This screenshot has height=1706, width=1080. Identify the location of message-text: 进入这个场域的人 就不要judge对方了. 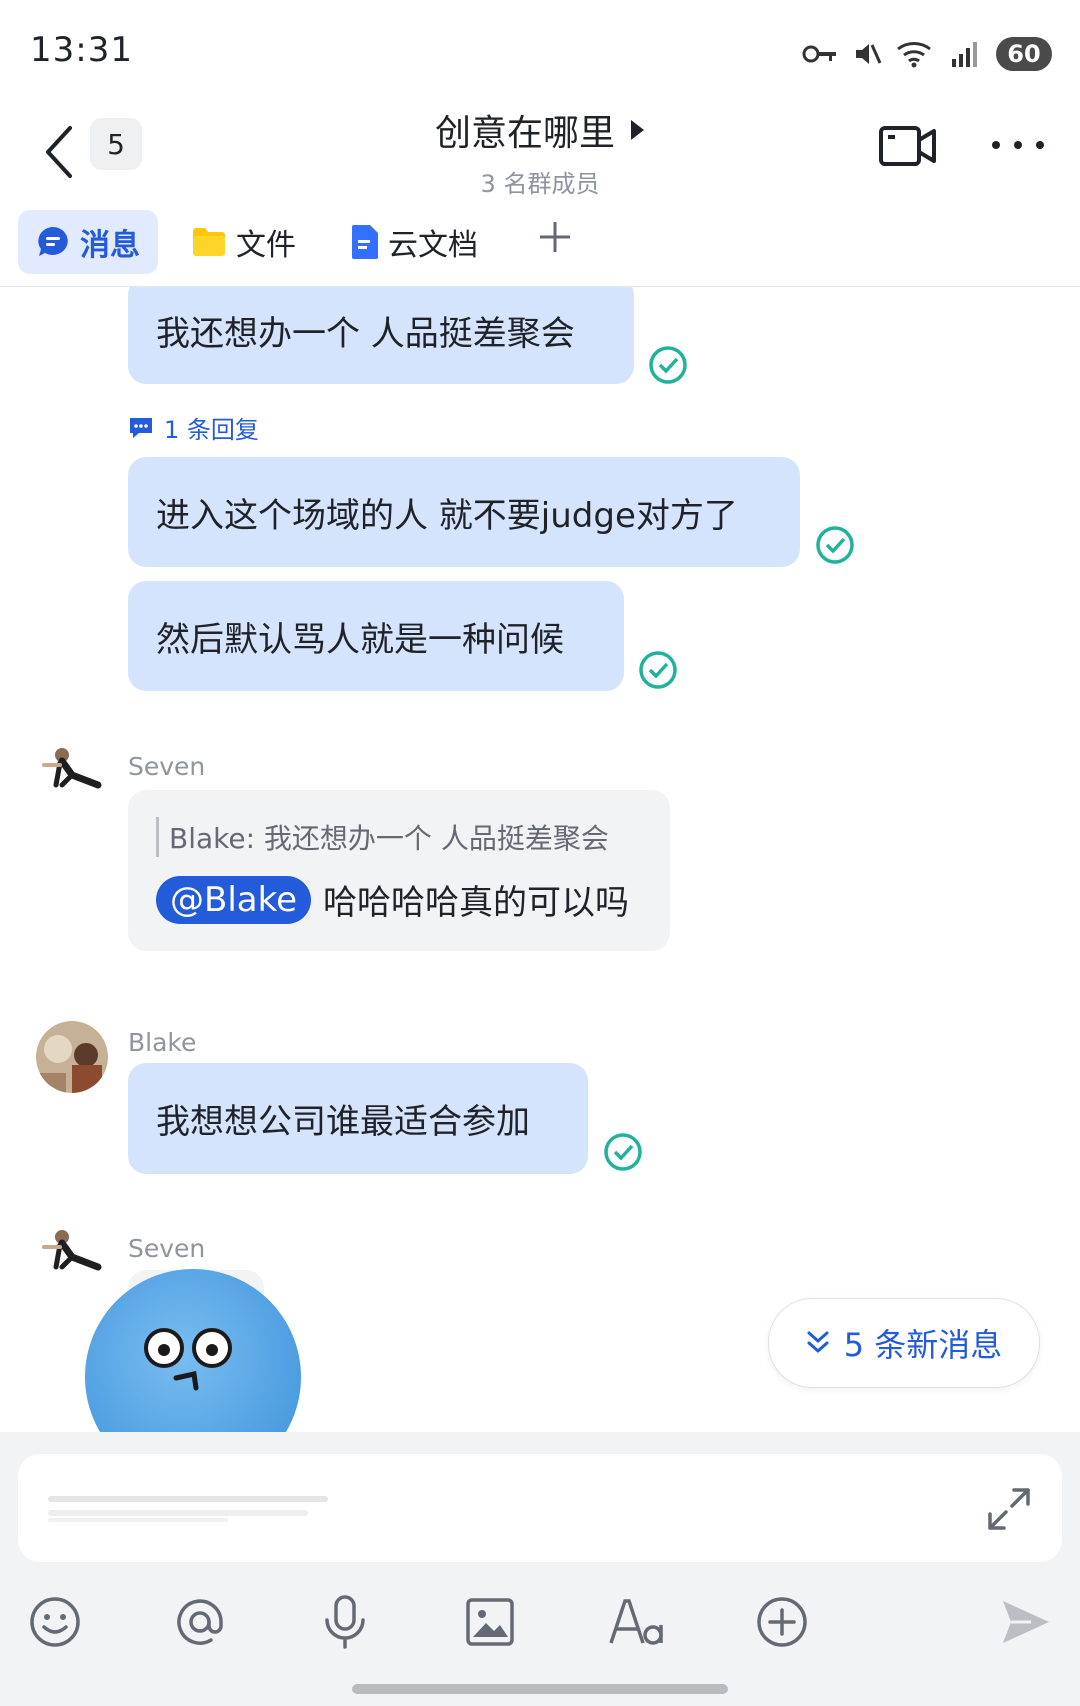
(447, 515).